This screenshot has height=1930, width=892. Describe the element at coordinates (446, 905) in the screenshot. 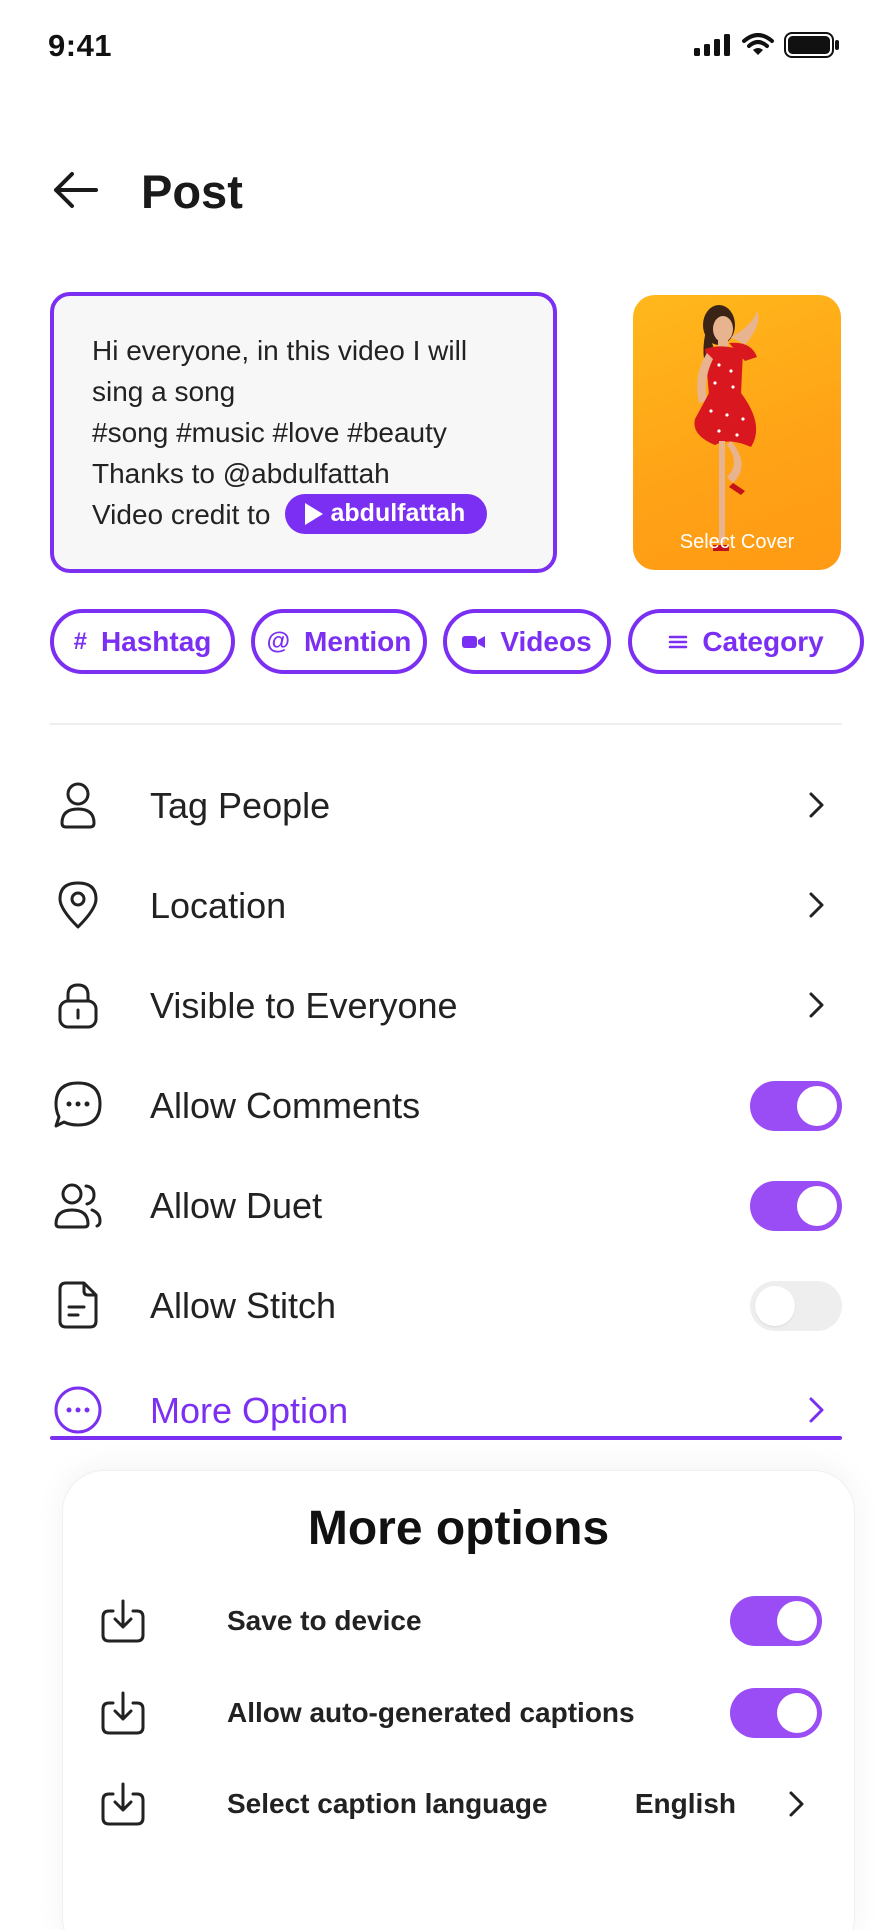

I see `location-row: Location` at that location.